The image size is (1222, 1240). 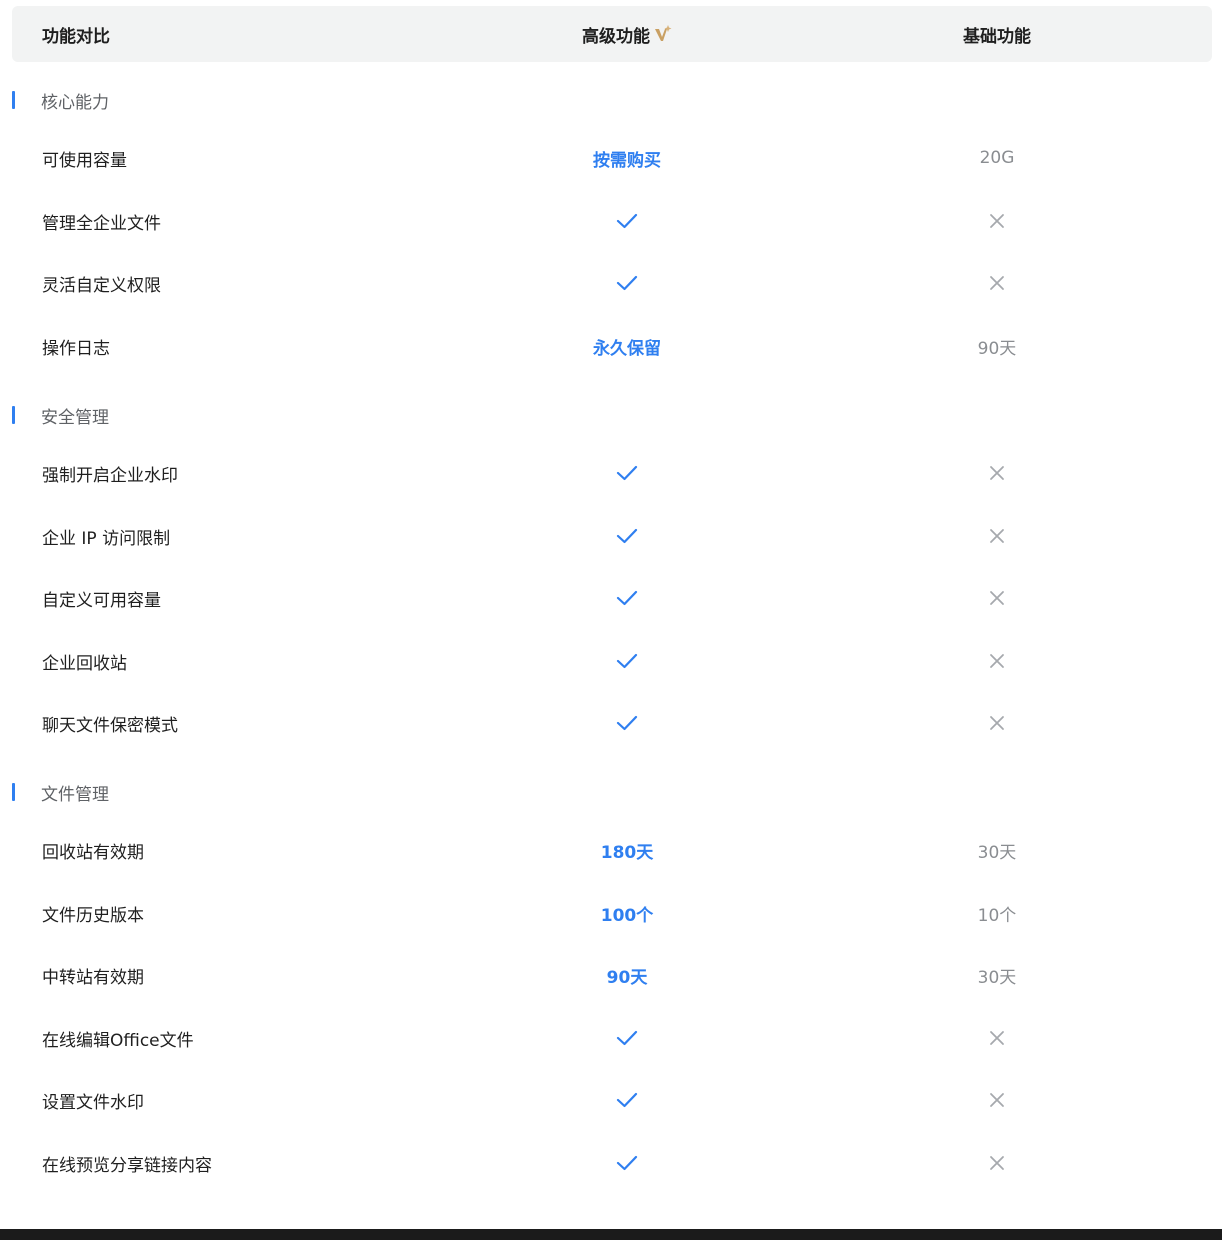 I want to click on feature-name: 强制开启企业水印, so click(x=110, y=475).